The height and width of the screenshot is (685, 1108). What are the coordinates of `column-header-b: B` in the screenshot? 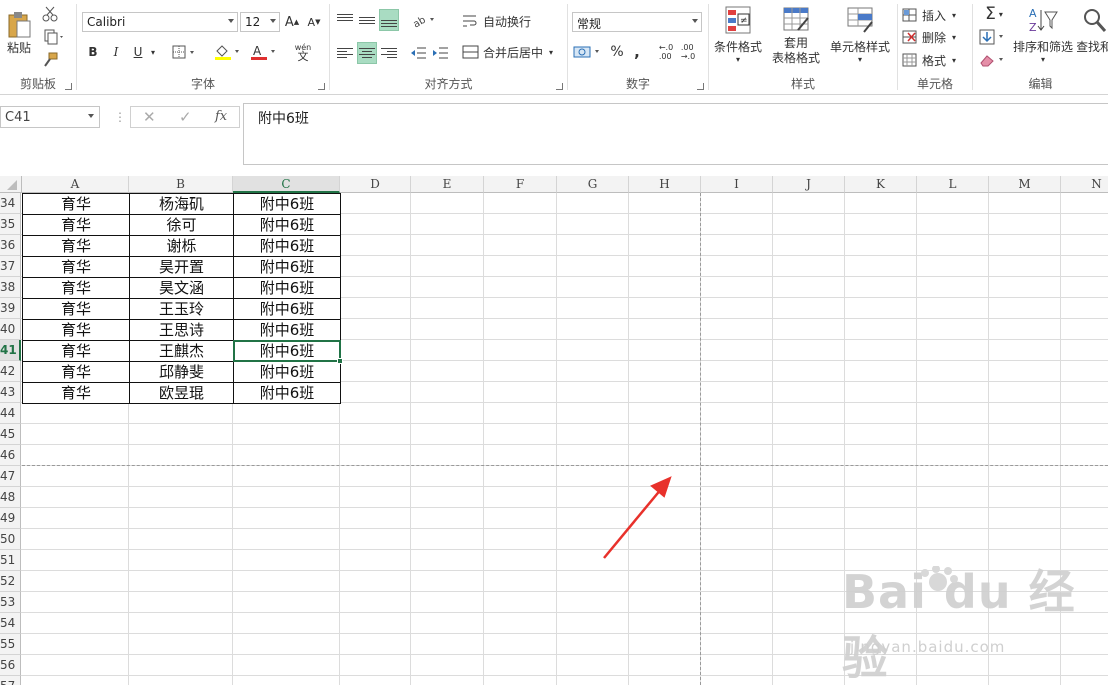 It's located at (181, 184).